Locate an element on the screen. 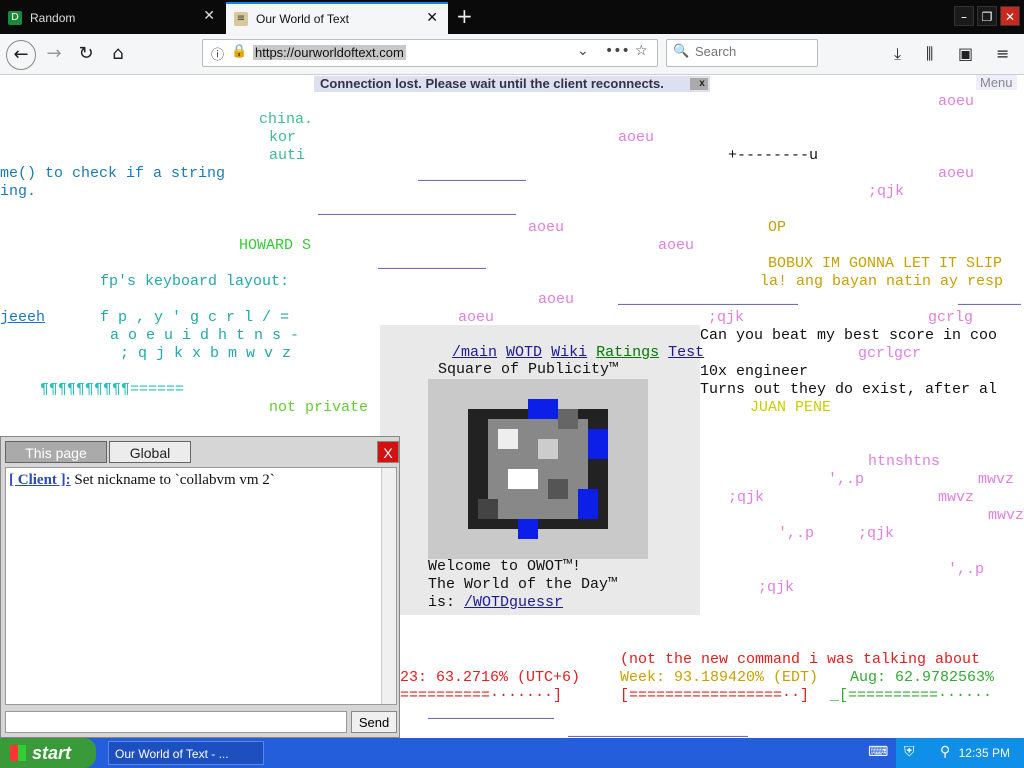 This screenshot has width=1024, height=768. square-of-publicity-title: Square of Publicity™ is located at coordinates (528, 369).